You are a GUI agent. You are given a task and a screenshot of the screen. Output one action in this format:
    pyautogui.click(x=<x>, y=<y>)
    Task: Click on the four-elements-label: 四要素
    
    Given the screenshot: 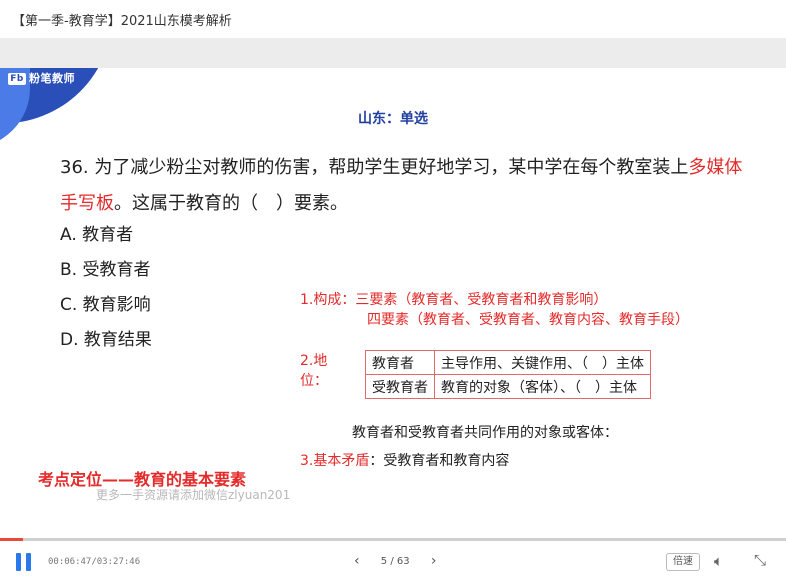 What is the action you would take?
    pyautogui.click(x=388, y=320)
    